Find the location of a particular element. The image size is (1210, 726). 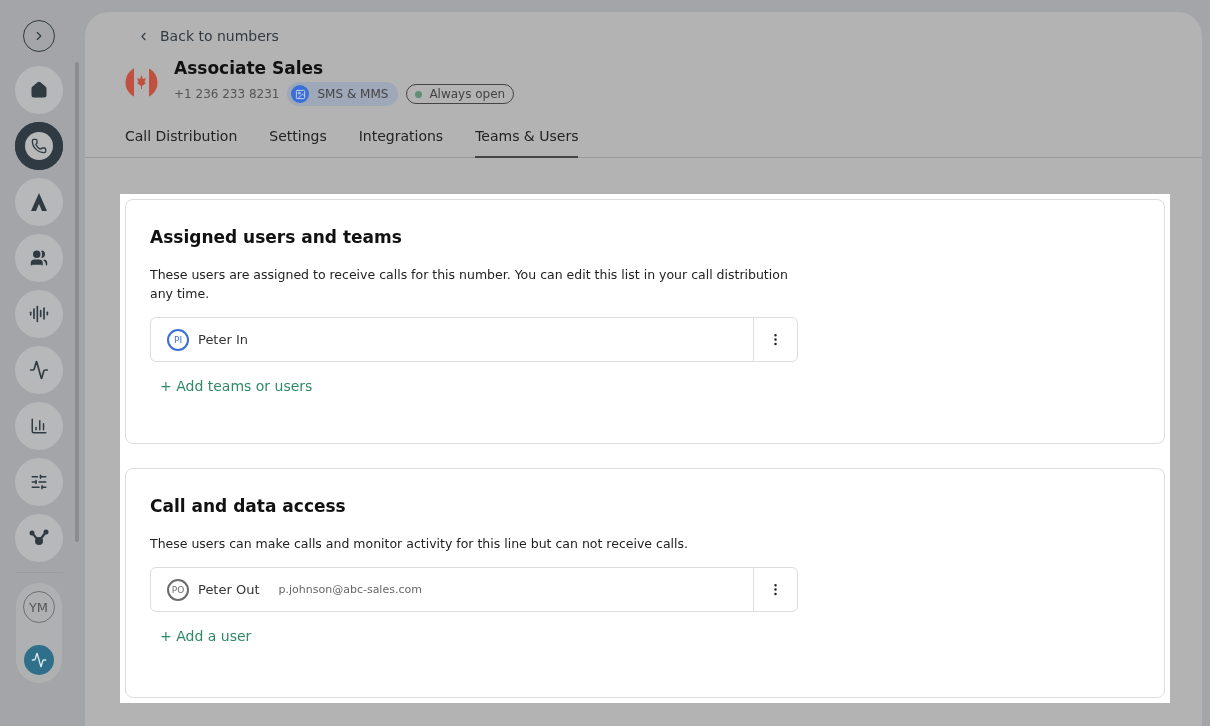

home-icon is located at coordinates (38, 90).